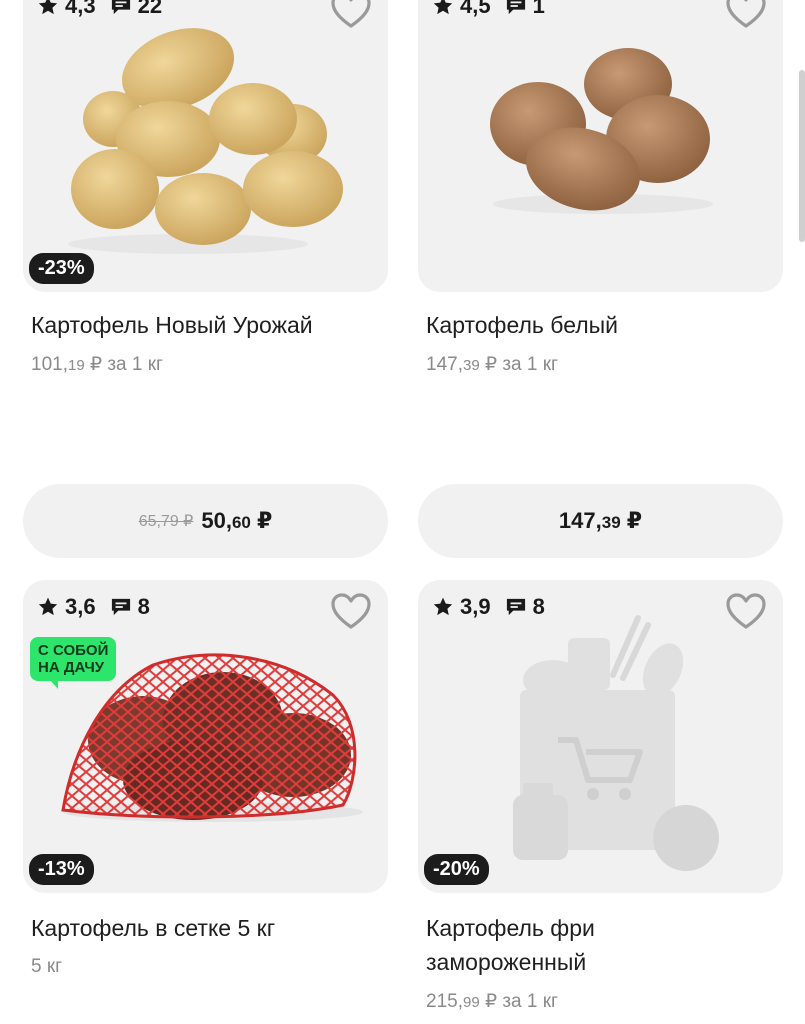 The height and width of the screenshot is (1024, 805). What do you see at coordinates (601, 945) in the screenshot?
I see `product-name: Картофель фри замороженный` at bounding box center [601, 945].